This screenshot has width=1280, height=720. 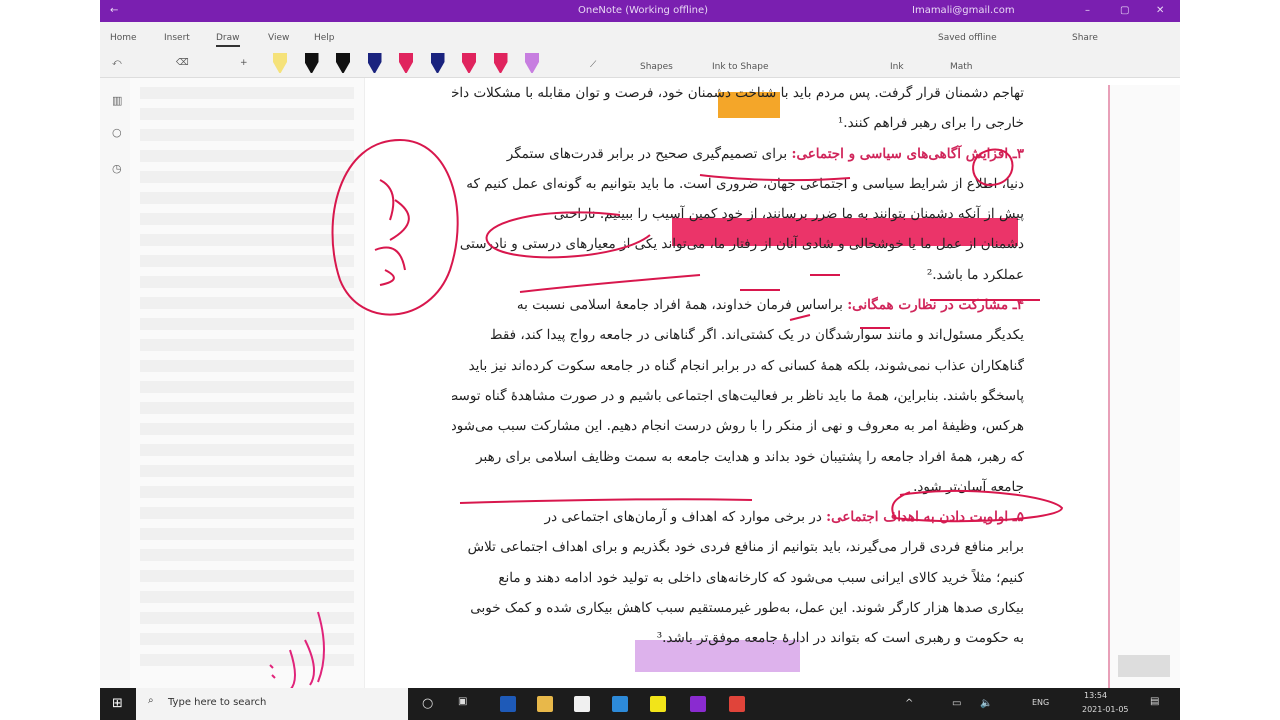 What do you see at coordinates (968, 486) in the screenshot?
I see `line-text: جامعه آسان‌تر شود.` at bounding box center [968, 486].